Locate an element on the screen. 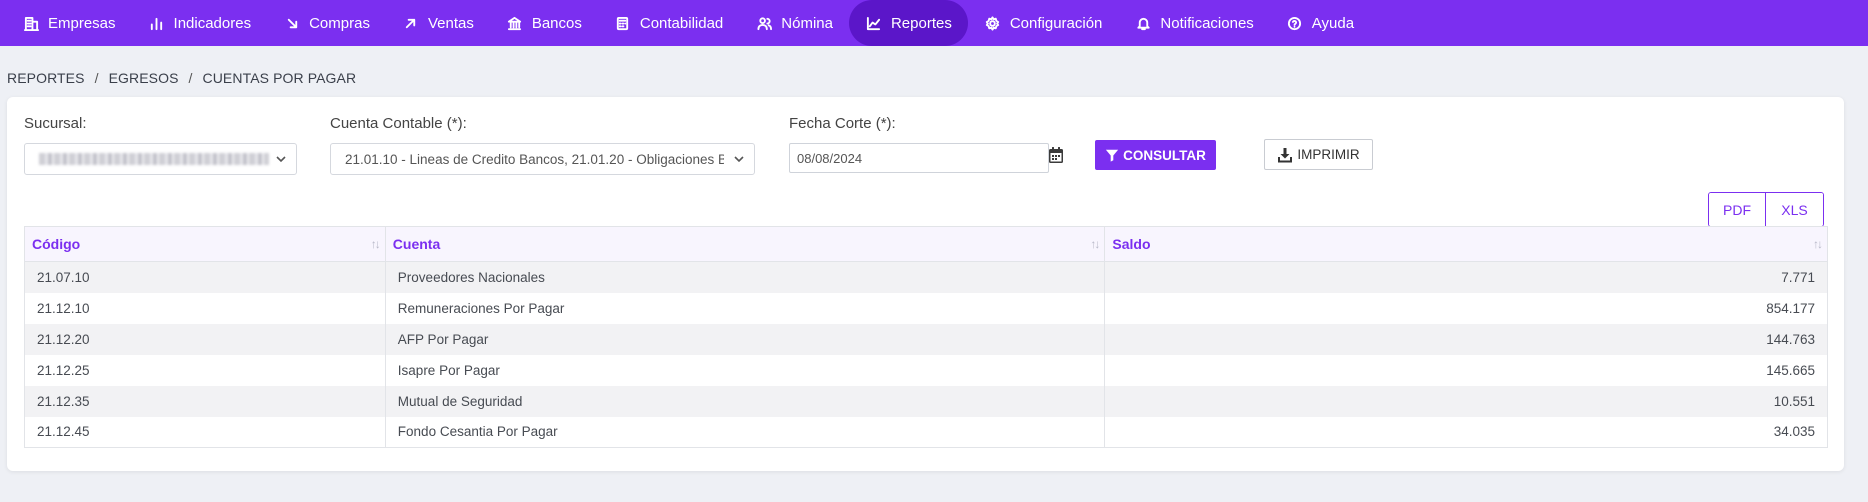 The height and width of the screenshot is (502, 1868). nav-item-reportes: Reportes is located at coordinates (908, 23).